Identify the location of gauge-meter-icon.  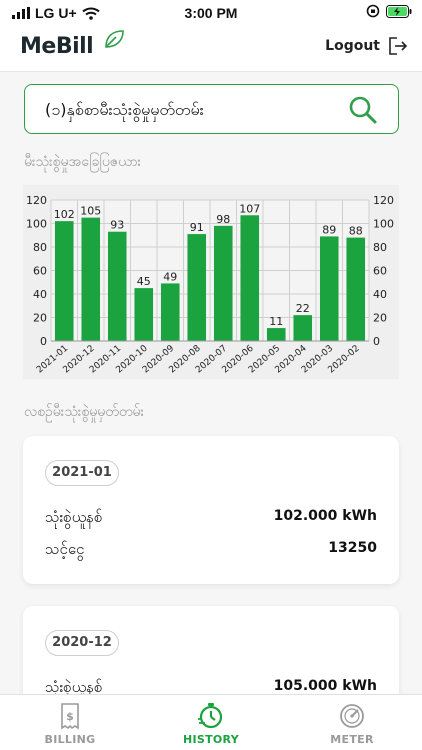
(352, 716).